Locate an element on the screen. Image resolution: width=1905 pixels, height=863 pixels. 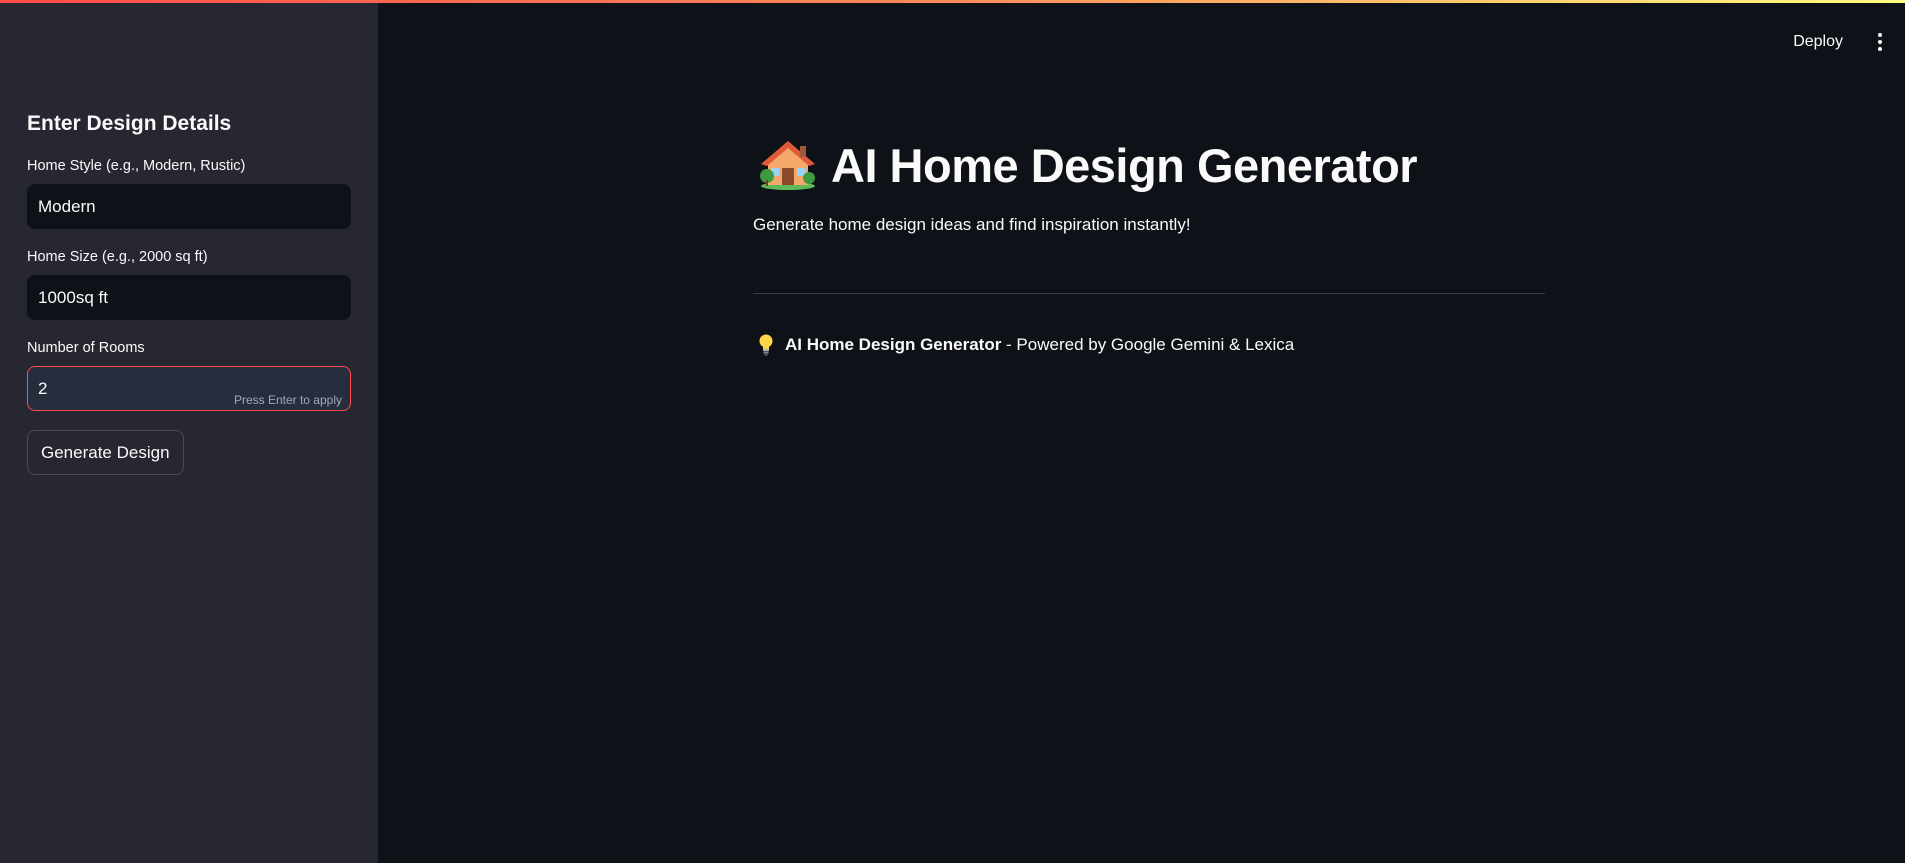
deploy-button: Deploy is located at coordinates (1818, 42).